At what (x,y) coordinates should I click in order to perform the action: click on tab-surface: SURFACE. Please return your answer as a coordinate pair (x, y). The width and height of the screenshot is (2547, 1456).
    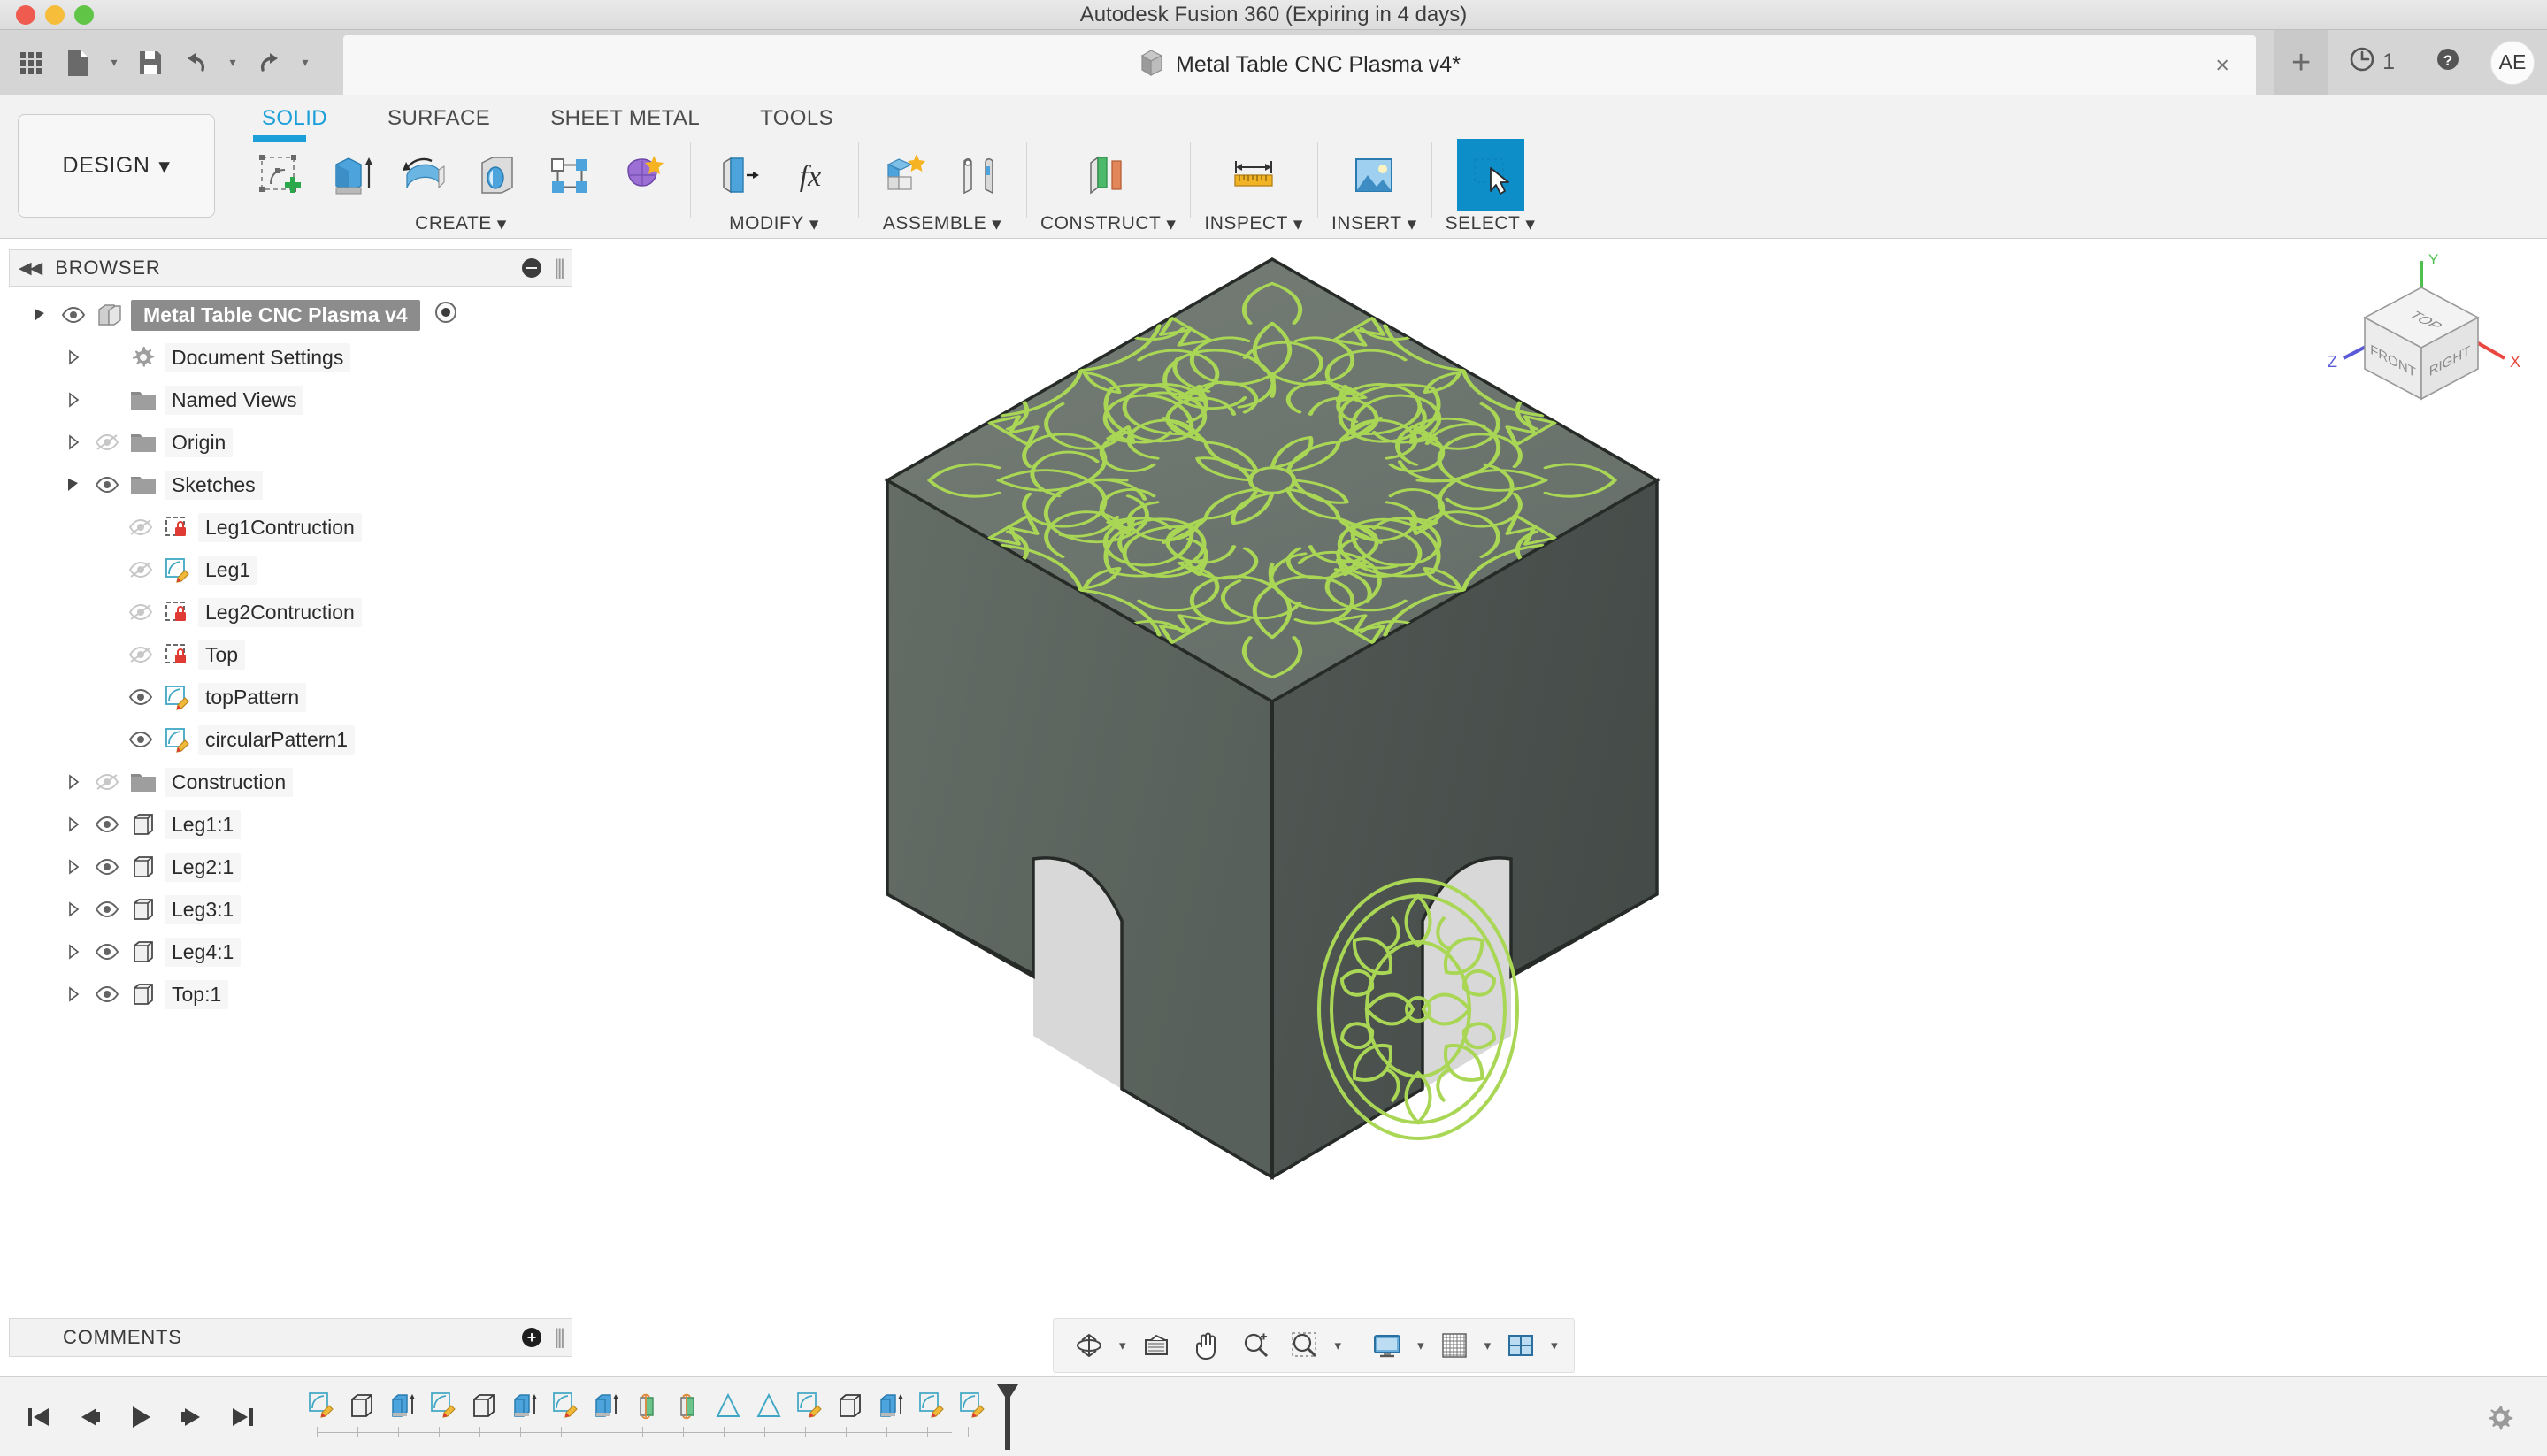
    Looking at the image, I should click on (438, 118).